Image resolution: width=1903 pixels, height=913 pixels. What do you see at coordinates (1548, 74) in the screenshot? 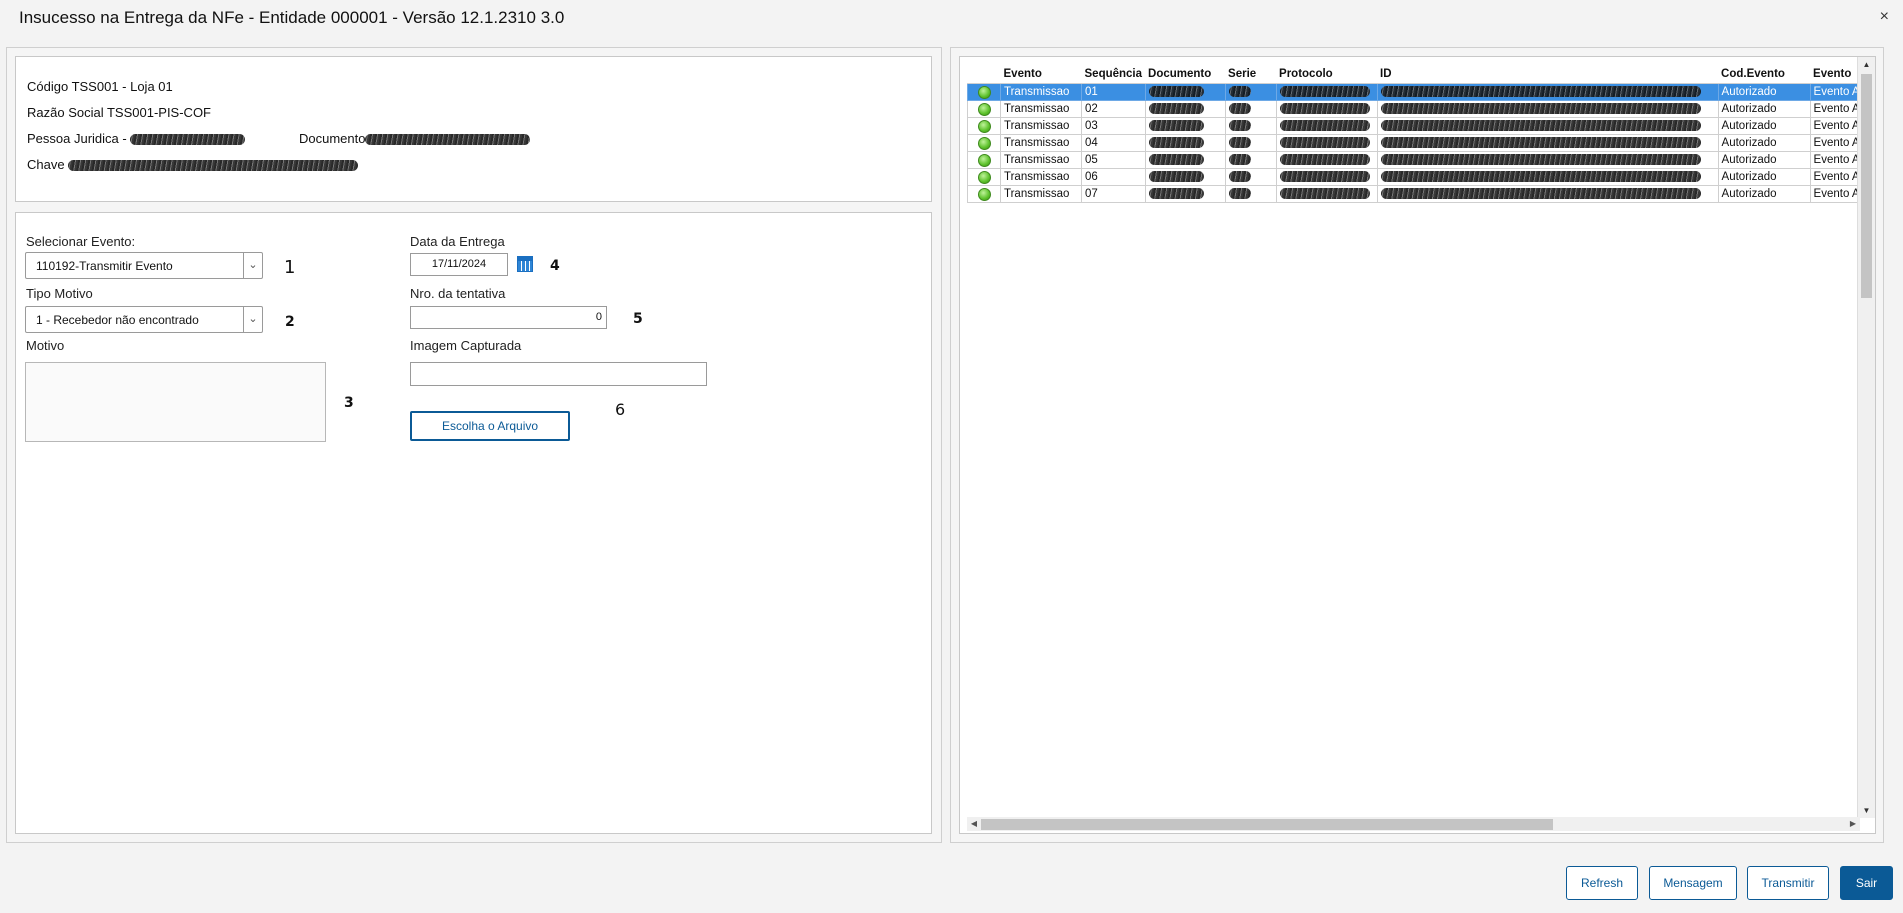
I see `col-id: ID` at bounding box center [1548, 74].